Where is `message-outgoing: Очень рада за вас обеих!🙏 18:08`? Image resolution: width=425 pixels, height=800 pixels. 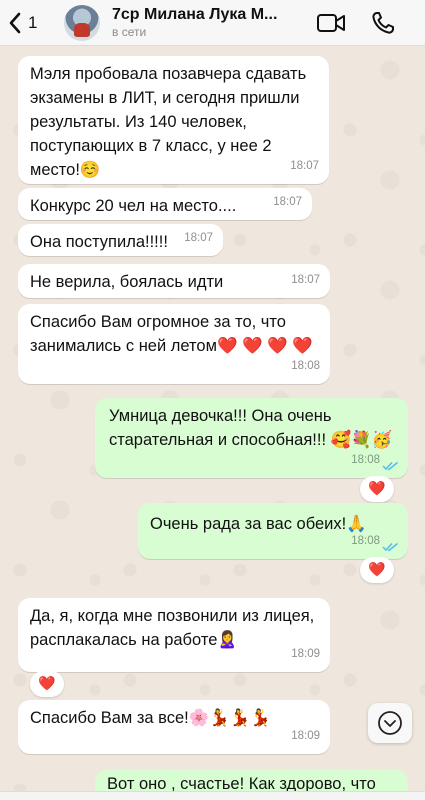
message-outgoing: Очень рада за вас обеих!🙏 18:08 is located at coordinates (273, 531).